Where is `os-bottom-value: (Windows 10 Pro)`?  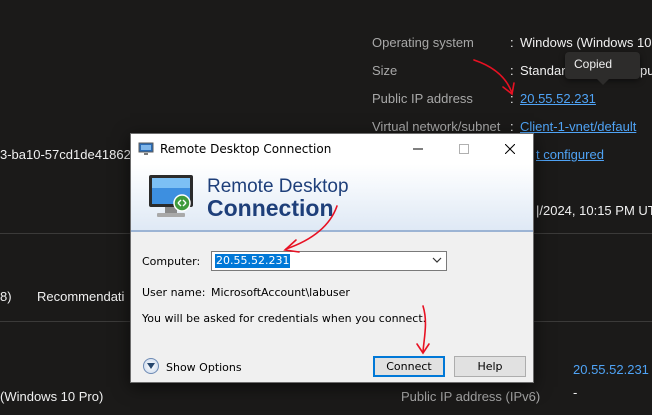 os-bottom-value: (Windows 10 Pro) is located at coordinates (52, 396).